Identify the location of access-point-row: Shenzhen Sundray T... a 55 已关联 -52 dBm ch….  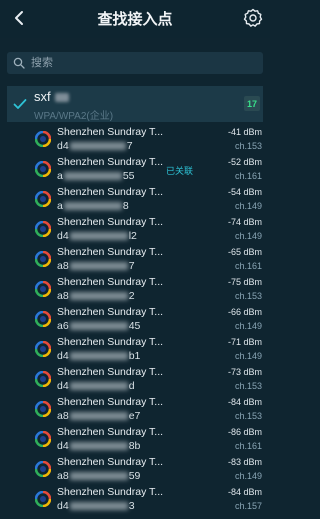
(135, 169).